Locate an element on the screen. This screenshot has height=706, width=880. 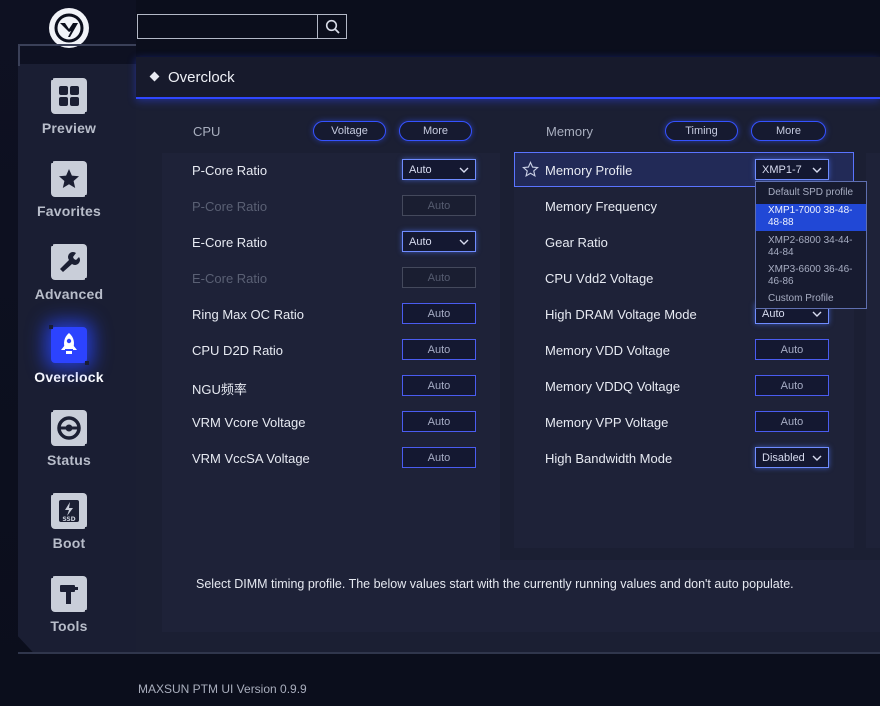
option-label-cont: 46-86 is located at coordinates (781, 281).